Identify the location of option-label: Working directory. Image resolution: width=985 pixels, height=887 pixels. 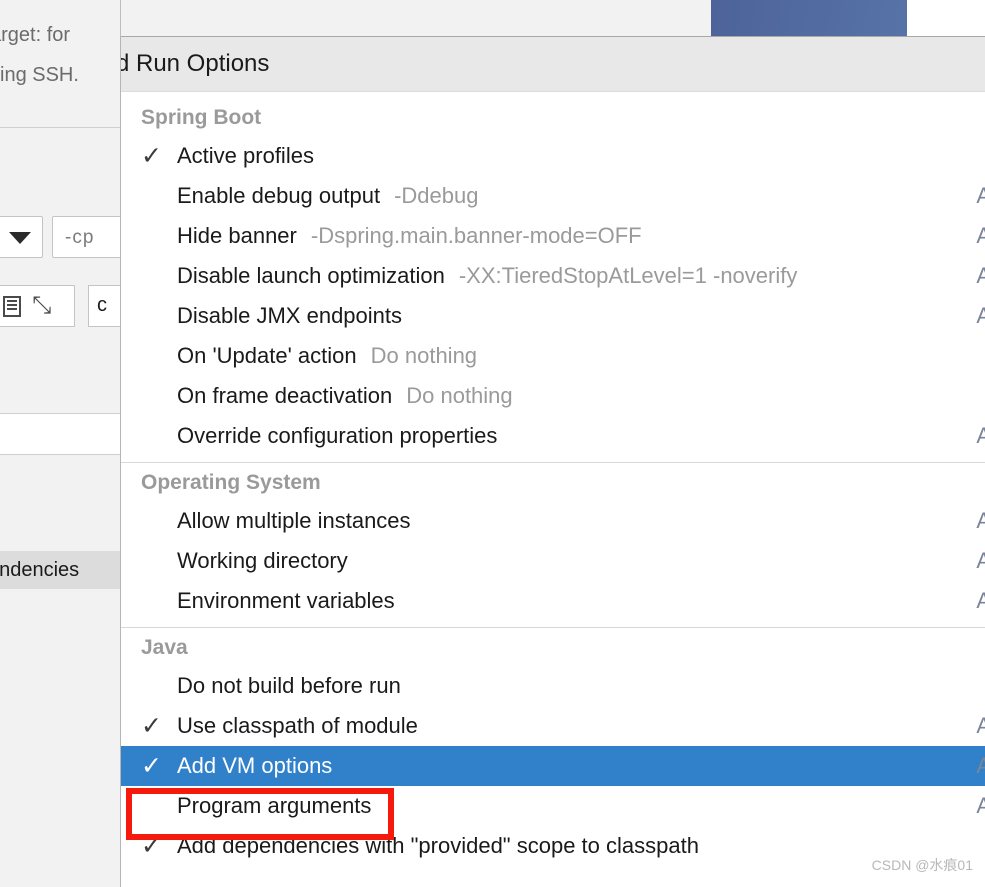
(262, 560).